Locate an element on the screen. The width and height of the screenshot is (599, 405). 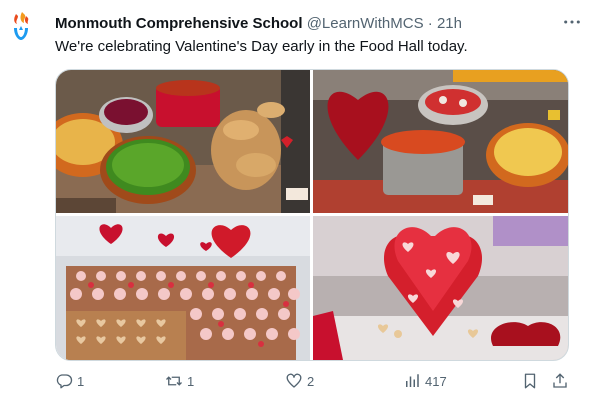
views-button: 417 is located at coordinates (425, 381).